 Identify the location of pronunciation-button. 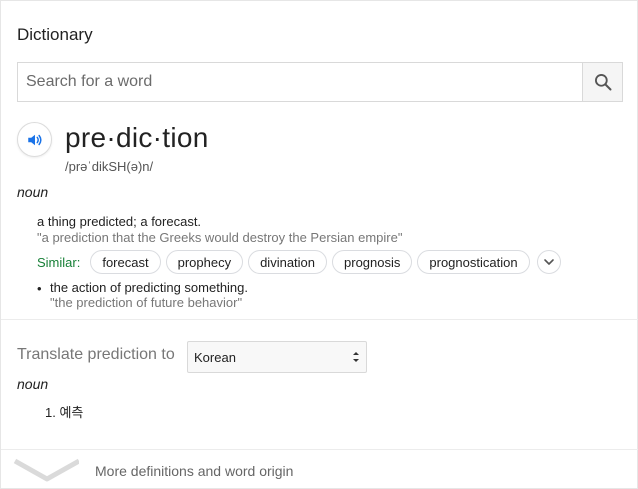
(34, 139).